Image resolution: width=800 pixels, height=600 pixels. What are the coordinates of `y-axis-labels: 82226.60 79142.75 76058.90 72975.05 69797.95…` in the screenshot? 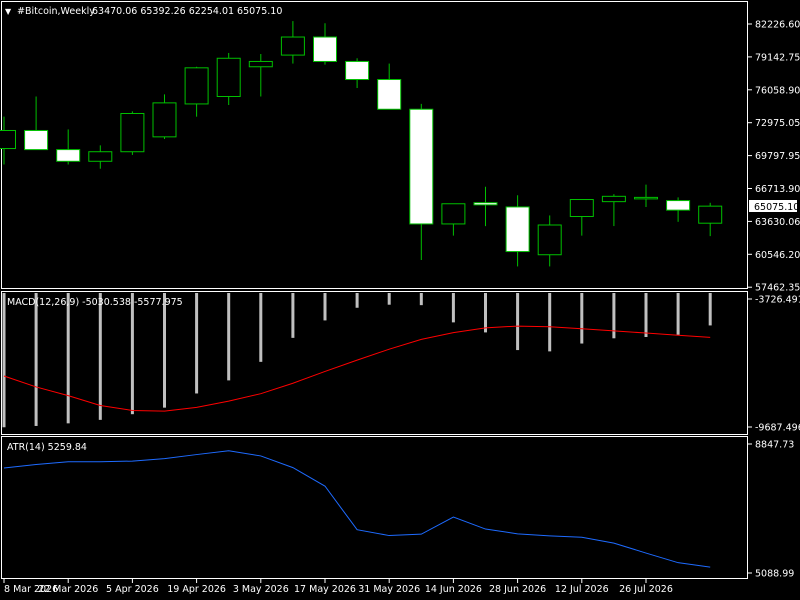 It's located at (774, 300).